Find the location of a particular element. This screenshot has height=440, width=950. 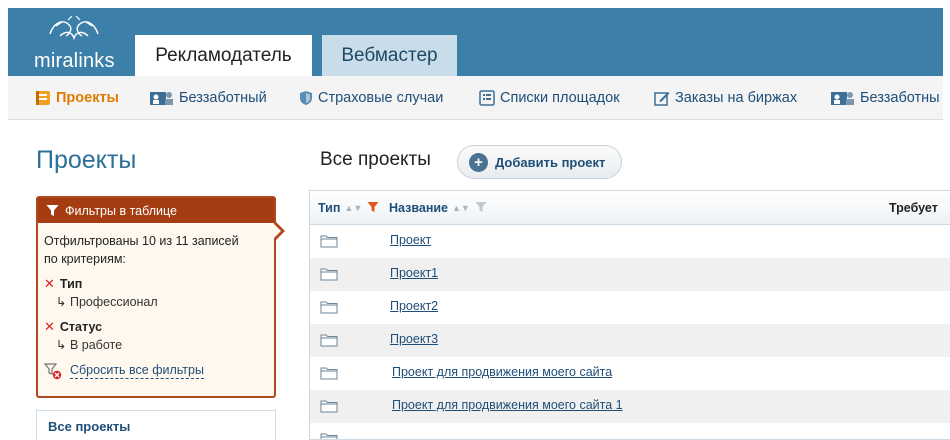

column-label: Тип is located at coordinates (329, 208).